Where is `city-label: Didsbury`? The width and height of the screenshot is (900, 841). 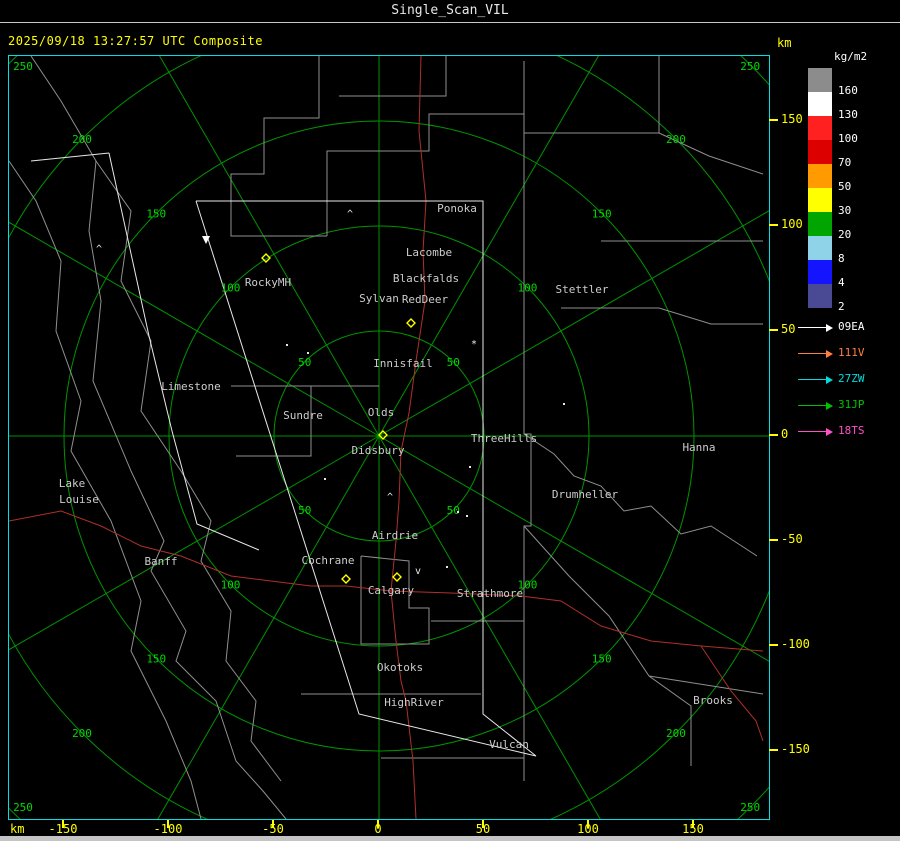
city-label: Didsbury is located at coordinates (378, 450).